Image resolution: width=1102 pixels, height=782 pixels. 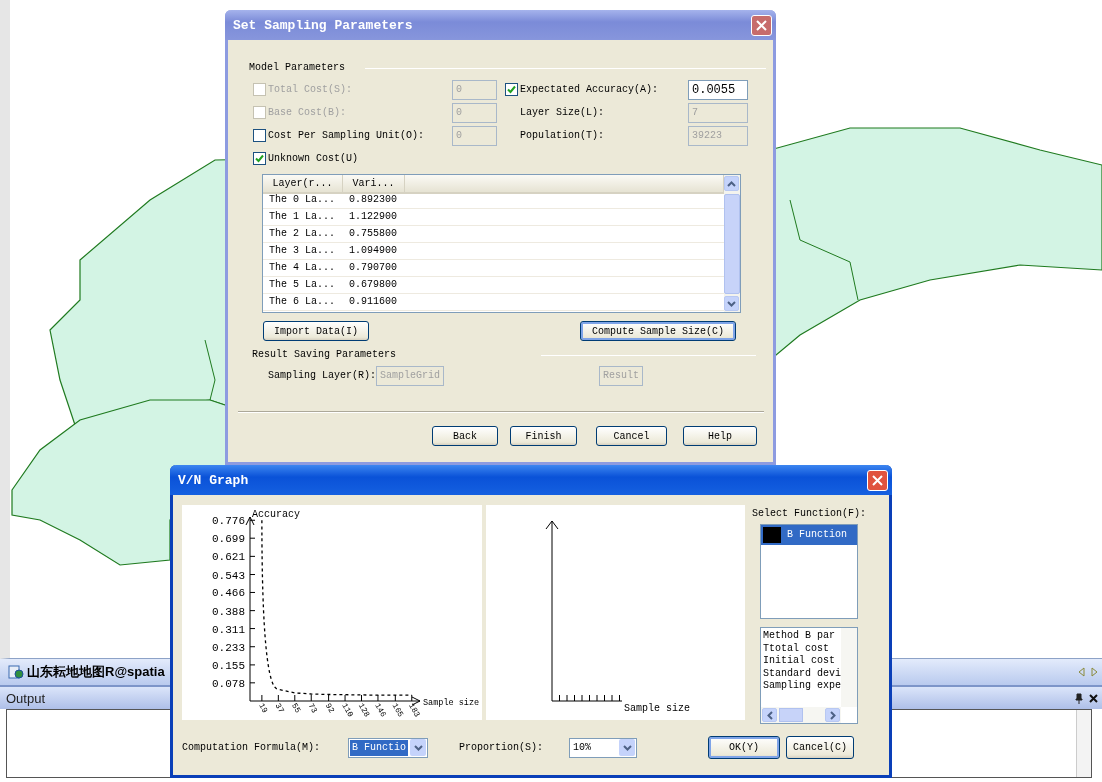 I want to click on table-cell: 1.122900, so click(x=374, y=217).